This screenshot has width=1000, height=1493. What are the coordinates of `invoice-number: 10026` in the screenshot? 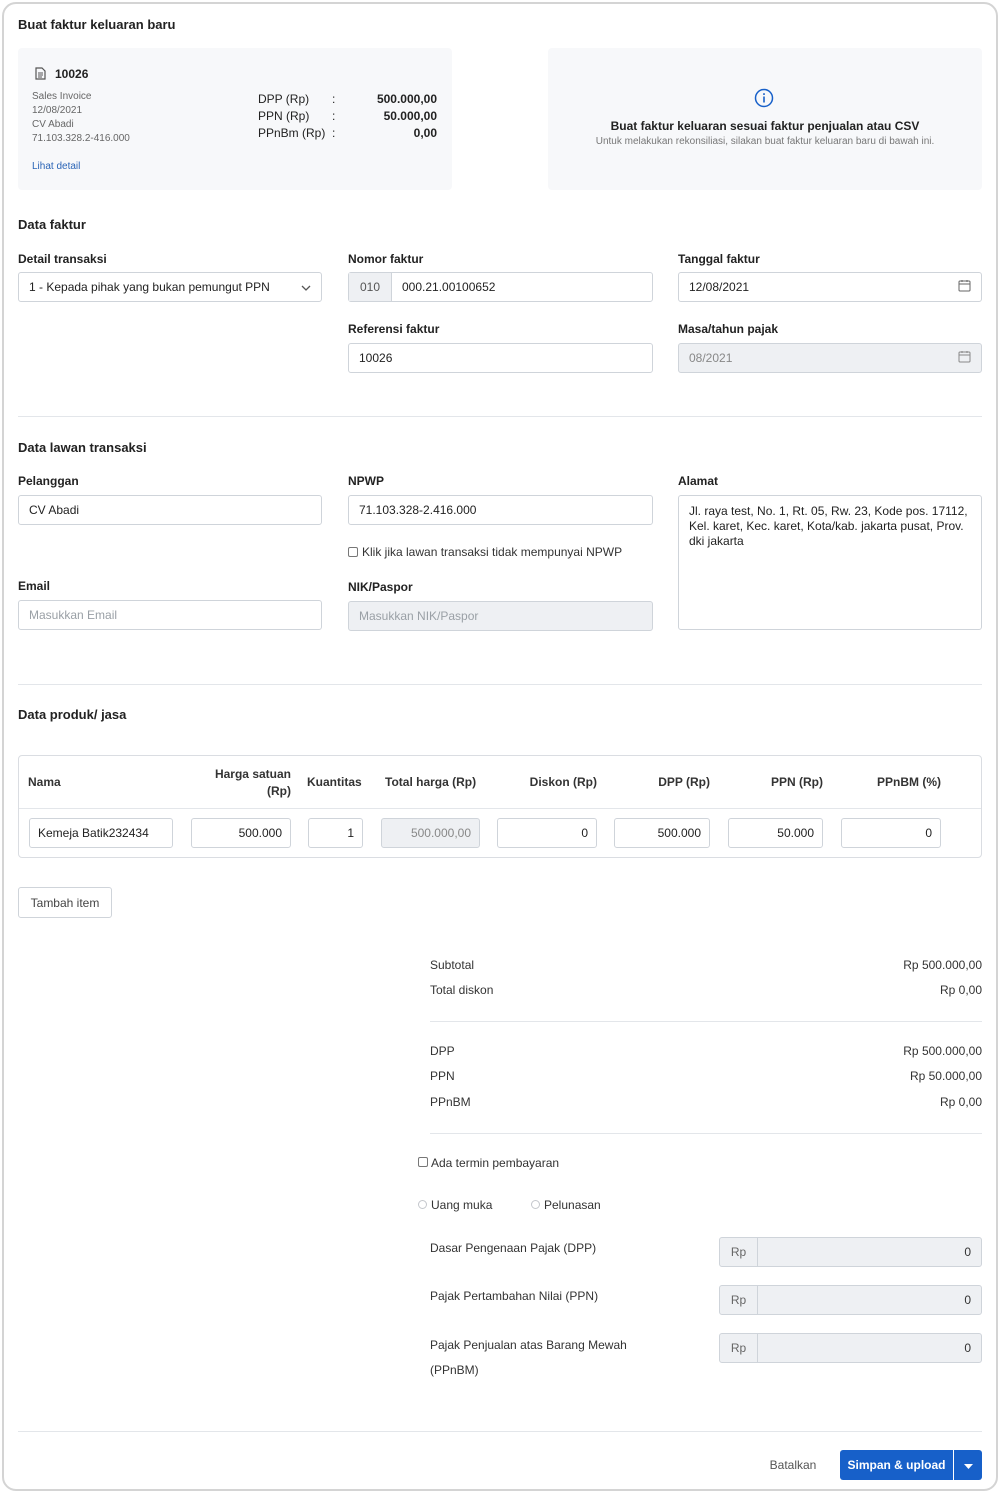 It's located at (72, 74).